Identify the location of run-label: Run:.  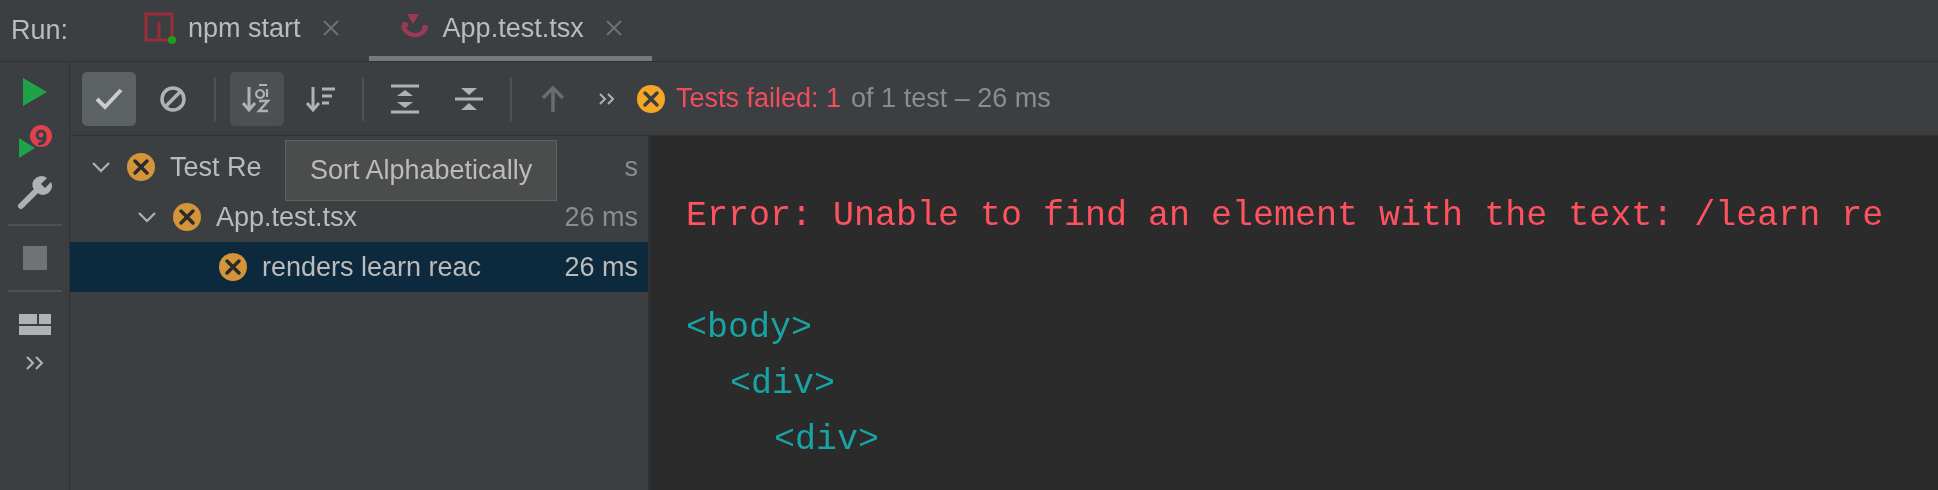
(40, 30).